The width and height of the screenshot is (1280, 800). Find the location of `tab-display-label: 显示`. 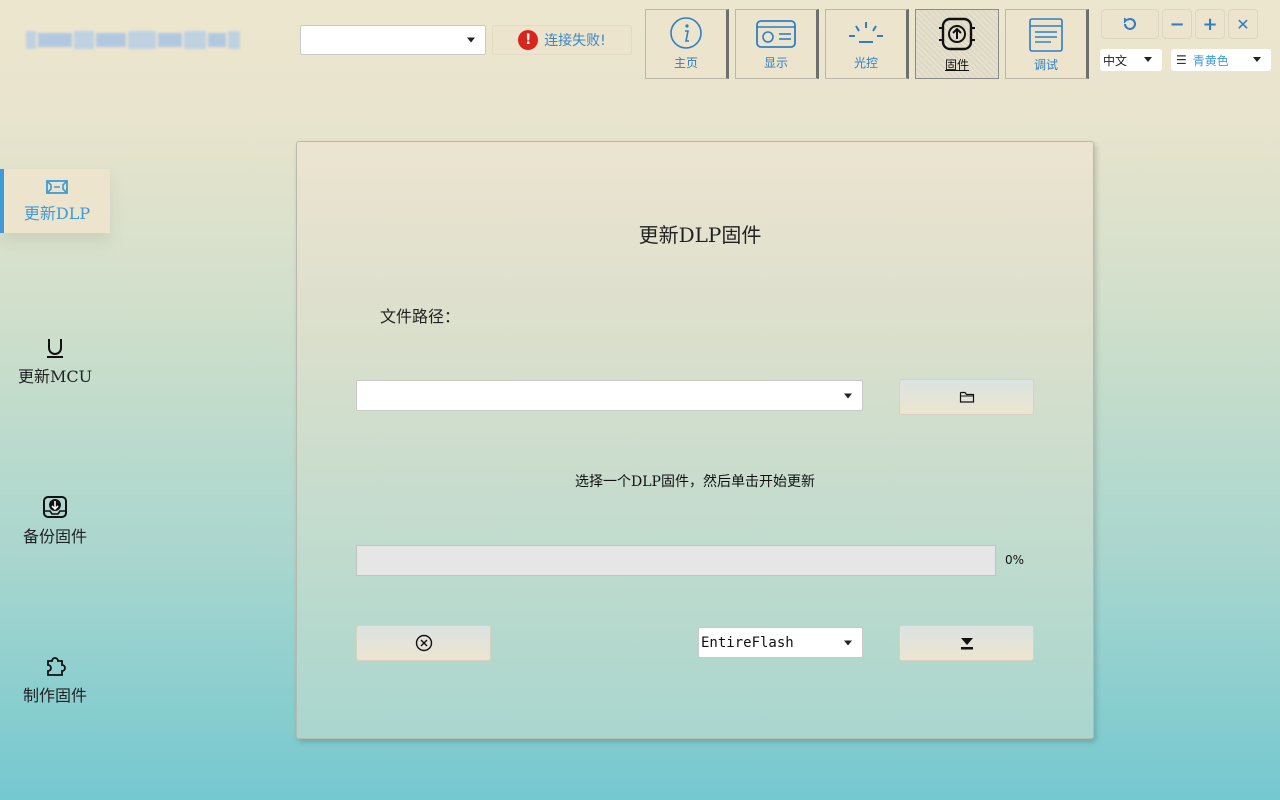

tab-display-label: 显示 is located at coordinates (775, 63).